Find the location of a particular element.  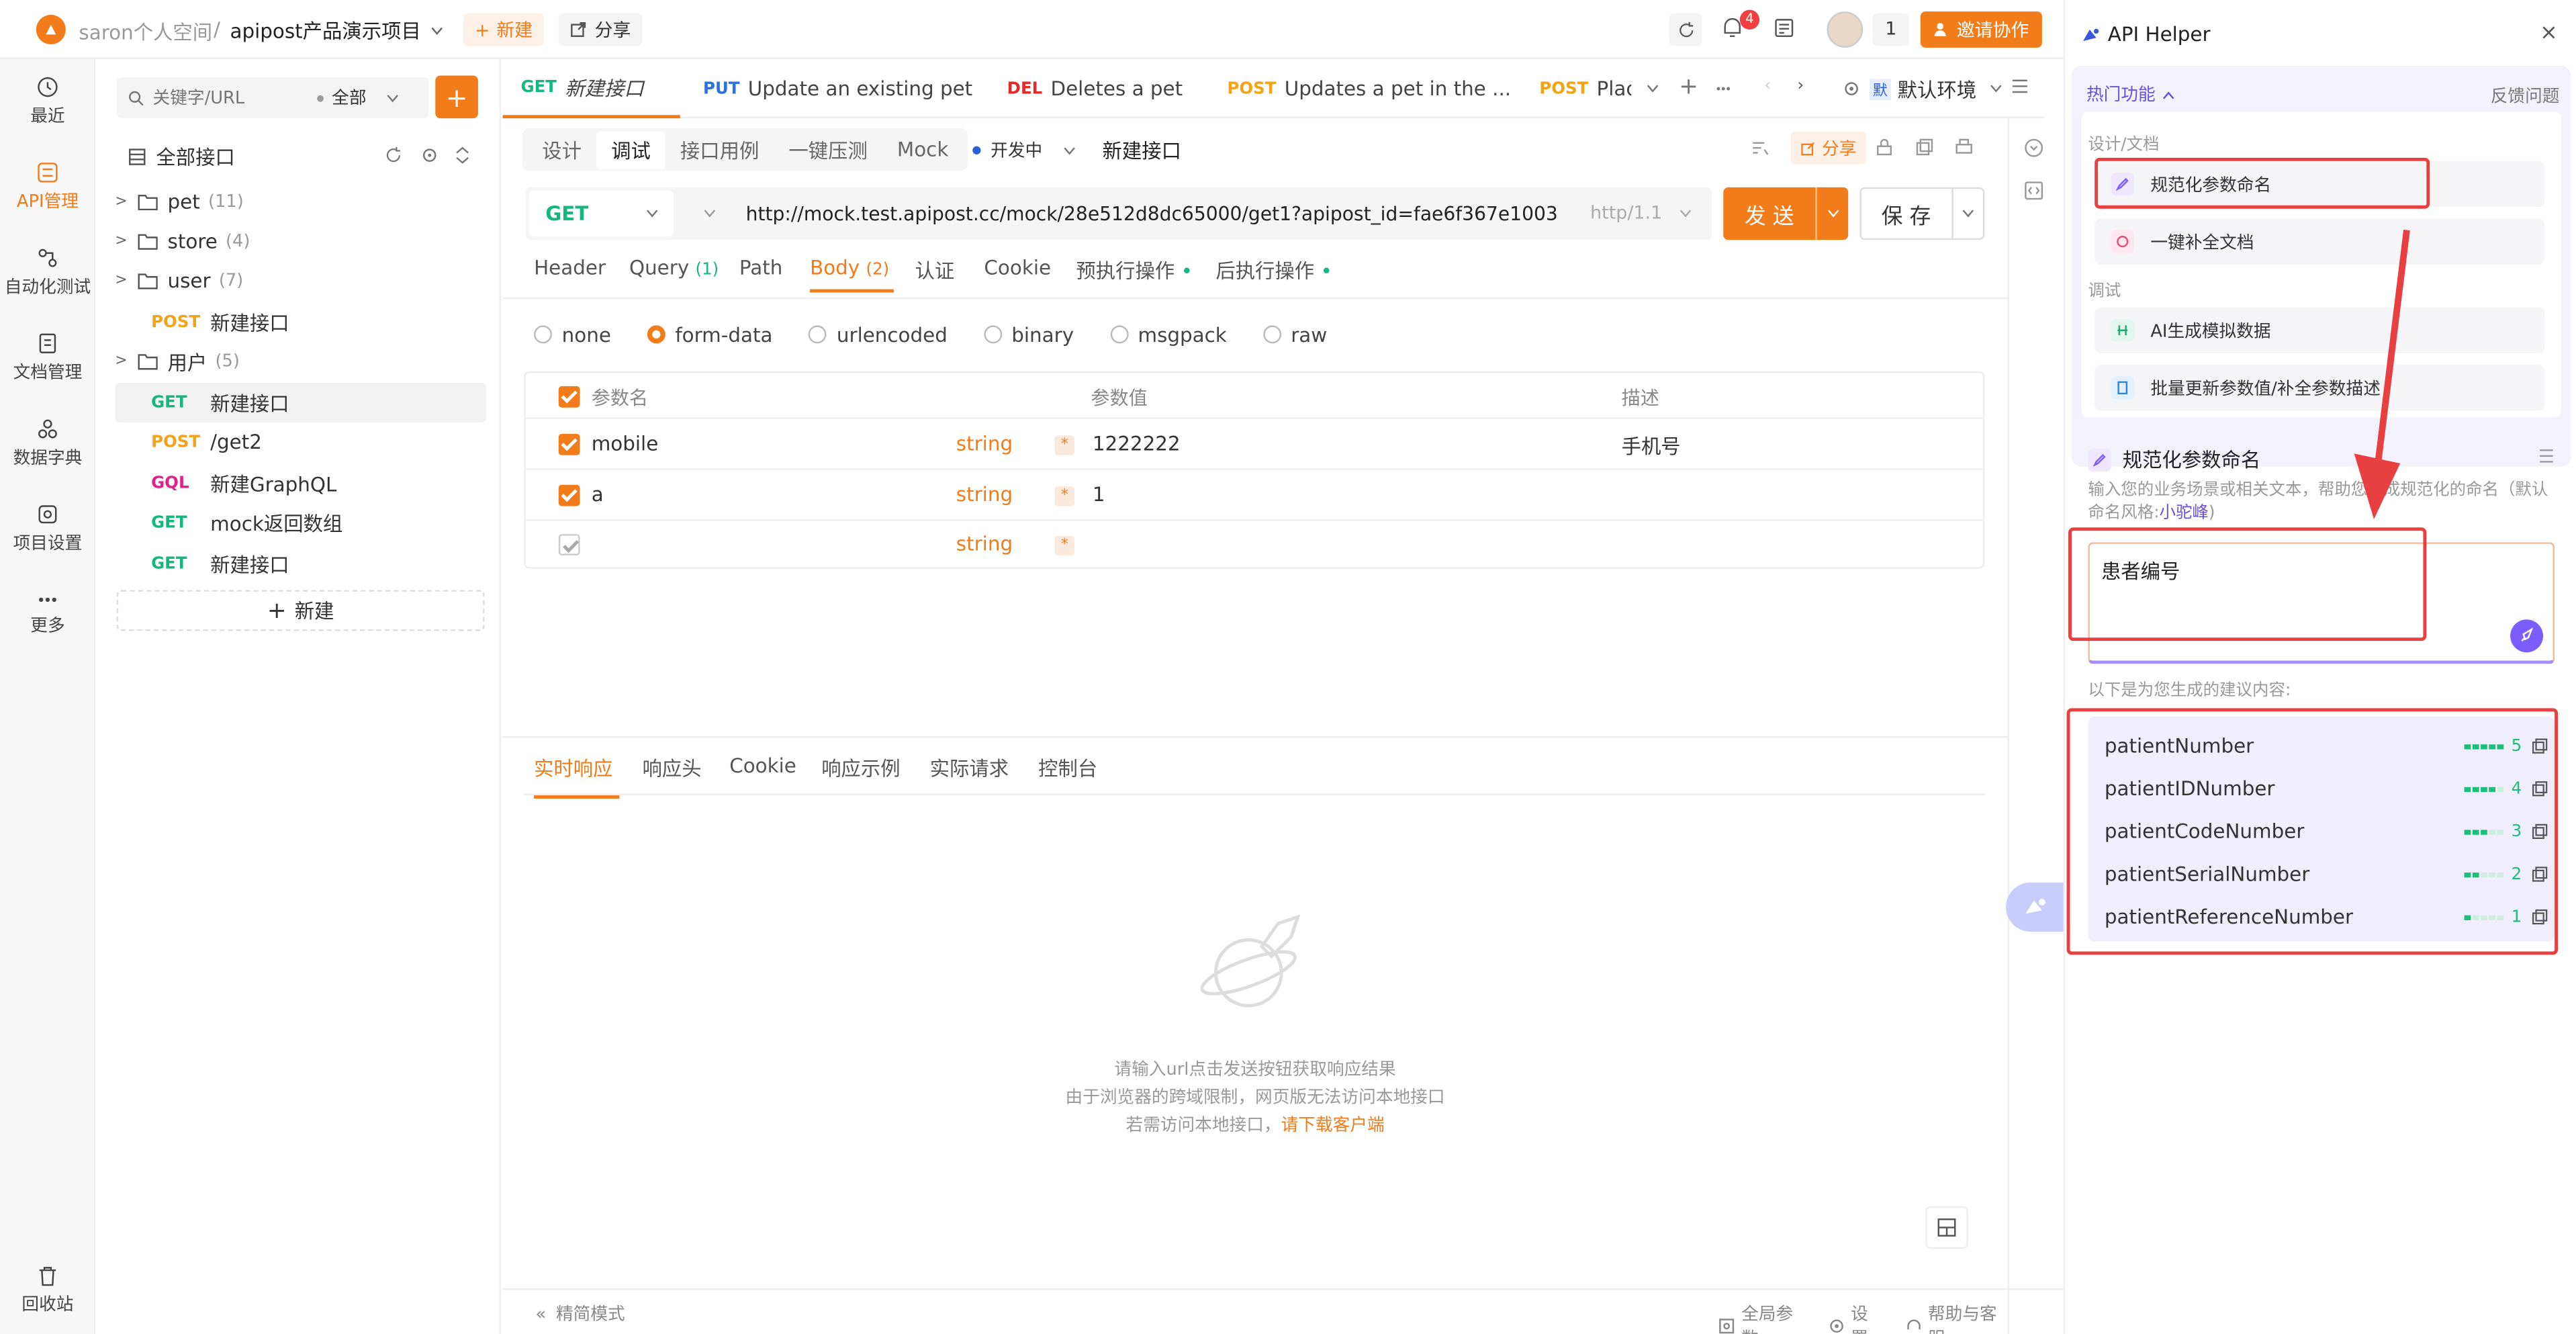

env-selector: 默 默认环境 is located at coordinates (1923, 89).